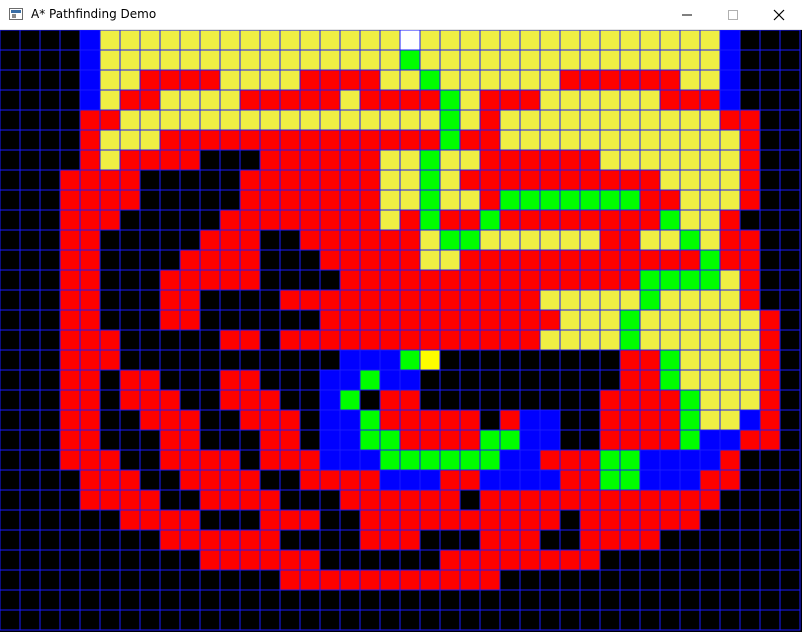 This screenshot has height=632, width=802. Describe the element at coordinates (687, 15) in the screenshot. I see `minimize-button` at that location.